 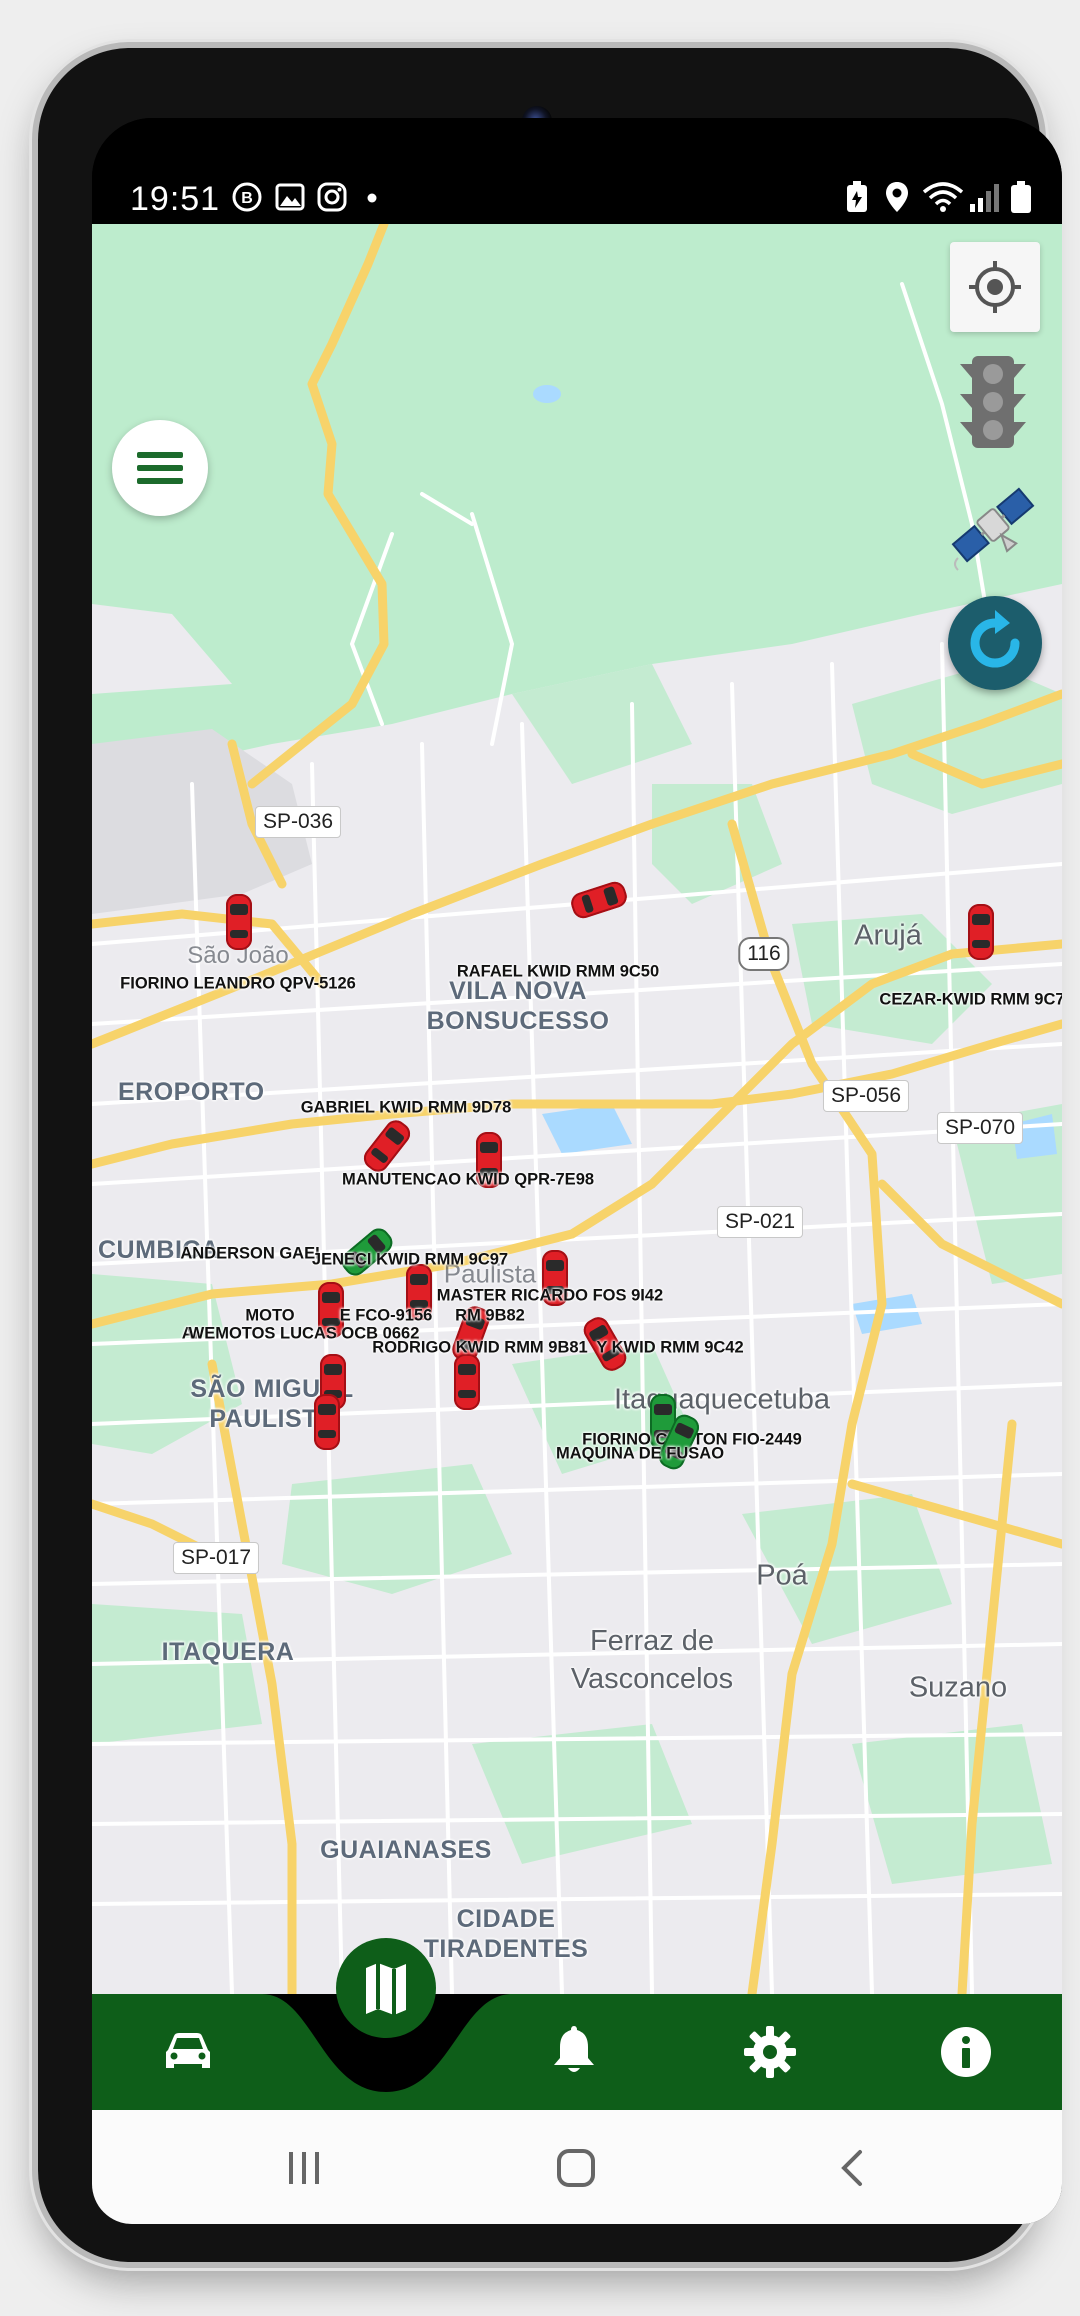 I want to click on location-icon, so click(x=897, y=197).